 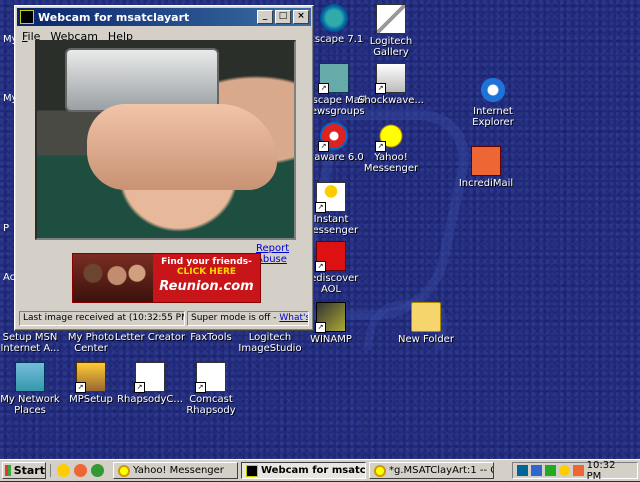 What do you see at coordinates (441, 470) in the screenshot?
I see `task-label: *g.MSATClayArt:1 -- Chat` at bounding box center [441, 470].